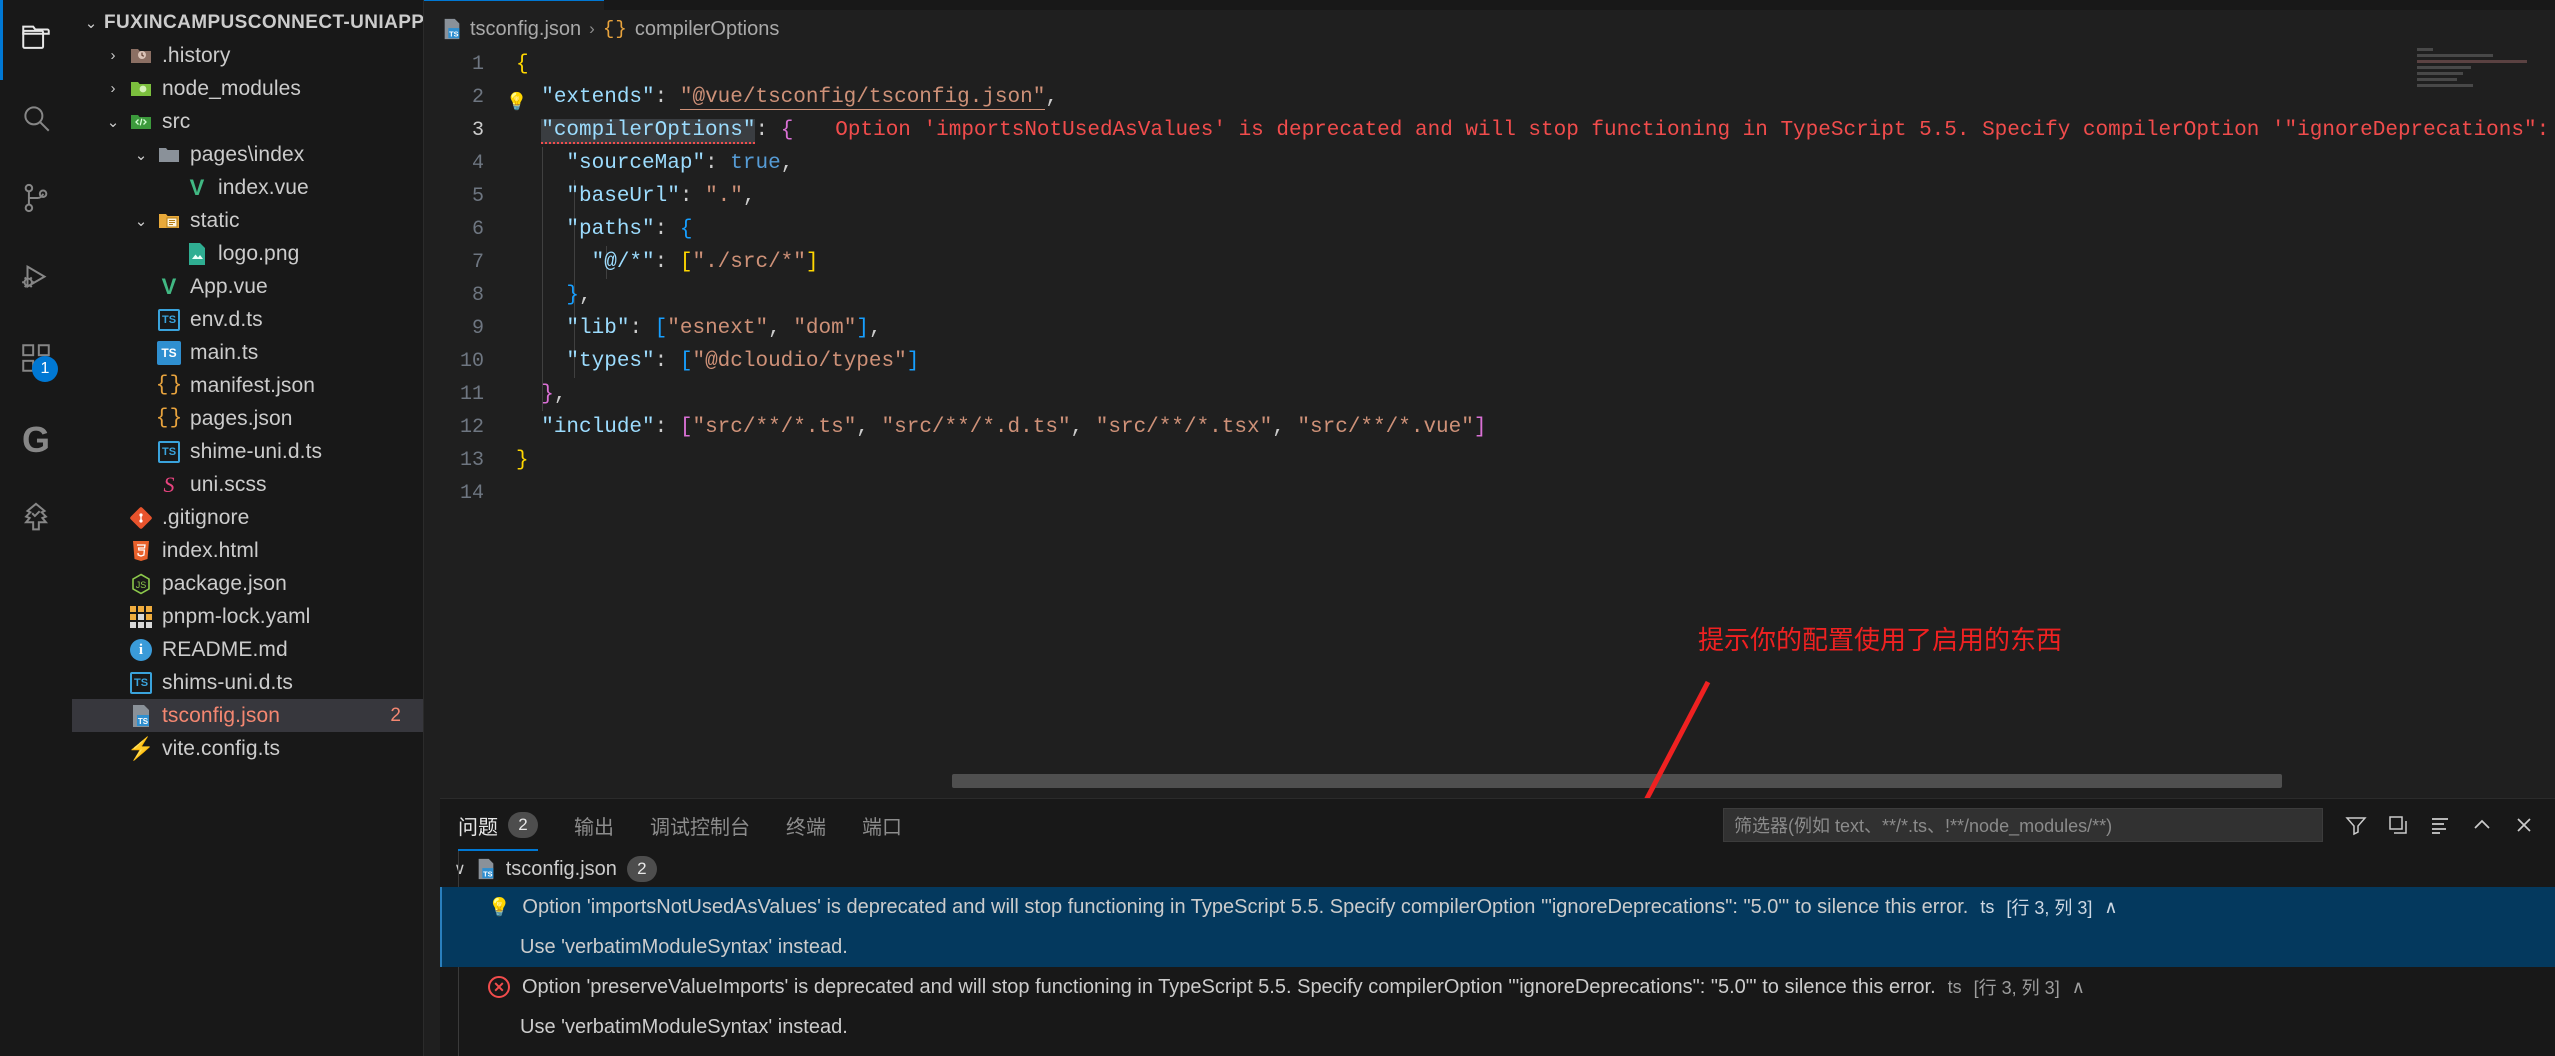 This screenshot has height=1056, width=2555. What do you see at coordinates (247, 187) in the screenshot?
I see `tree-row-index-vue: V index.vue` at bounding box center [247, 187].